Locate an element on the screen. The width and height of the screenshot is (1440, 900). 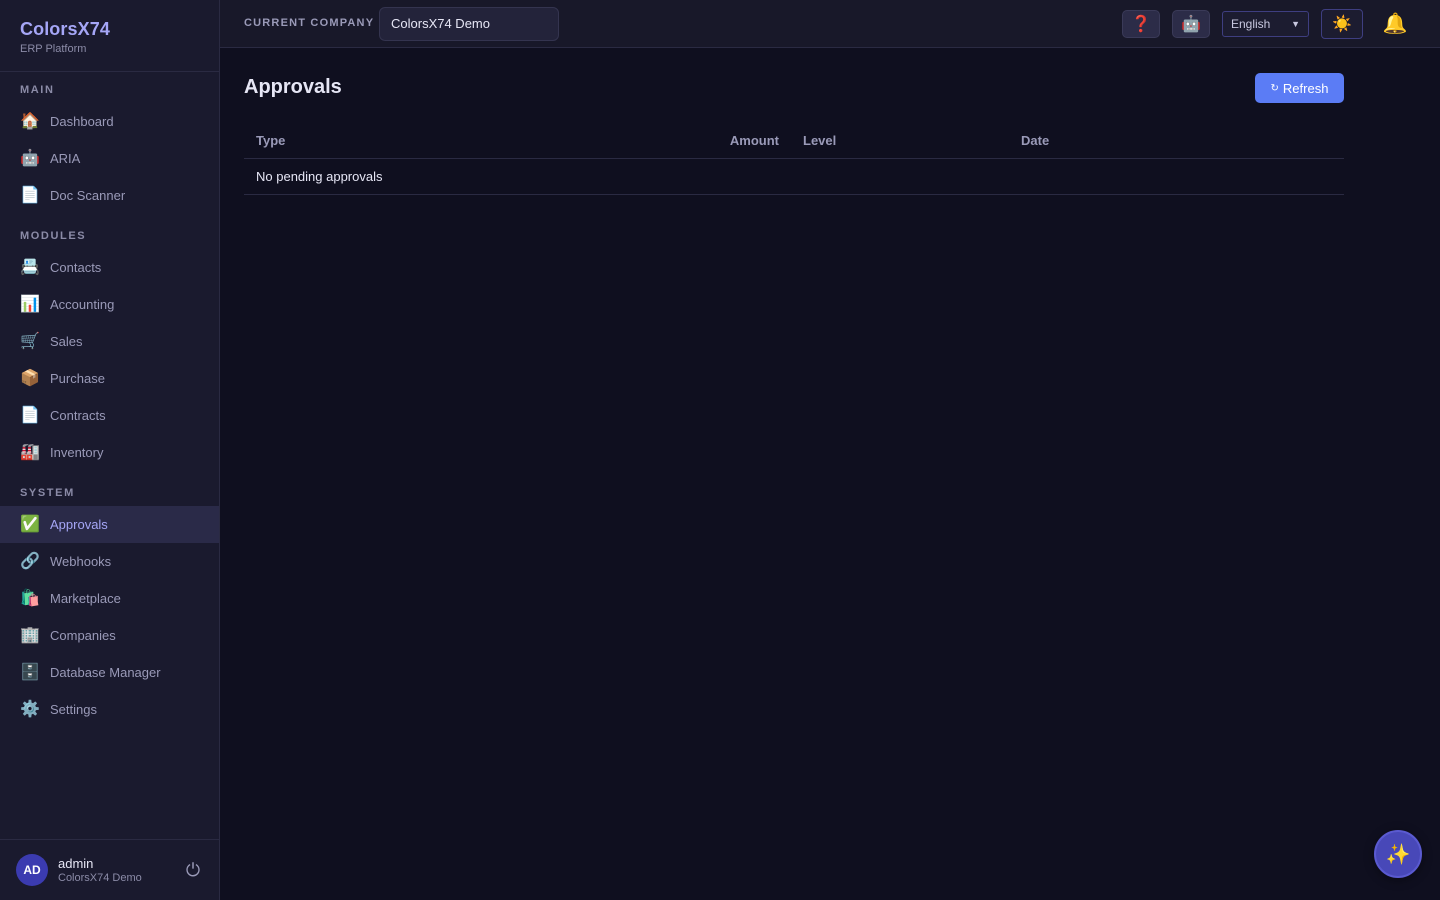
sidebar-item-inventory: 🏭 Inventory is located at coordinates (109, 452).